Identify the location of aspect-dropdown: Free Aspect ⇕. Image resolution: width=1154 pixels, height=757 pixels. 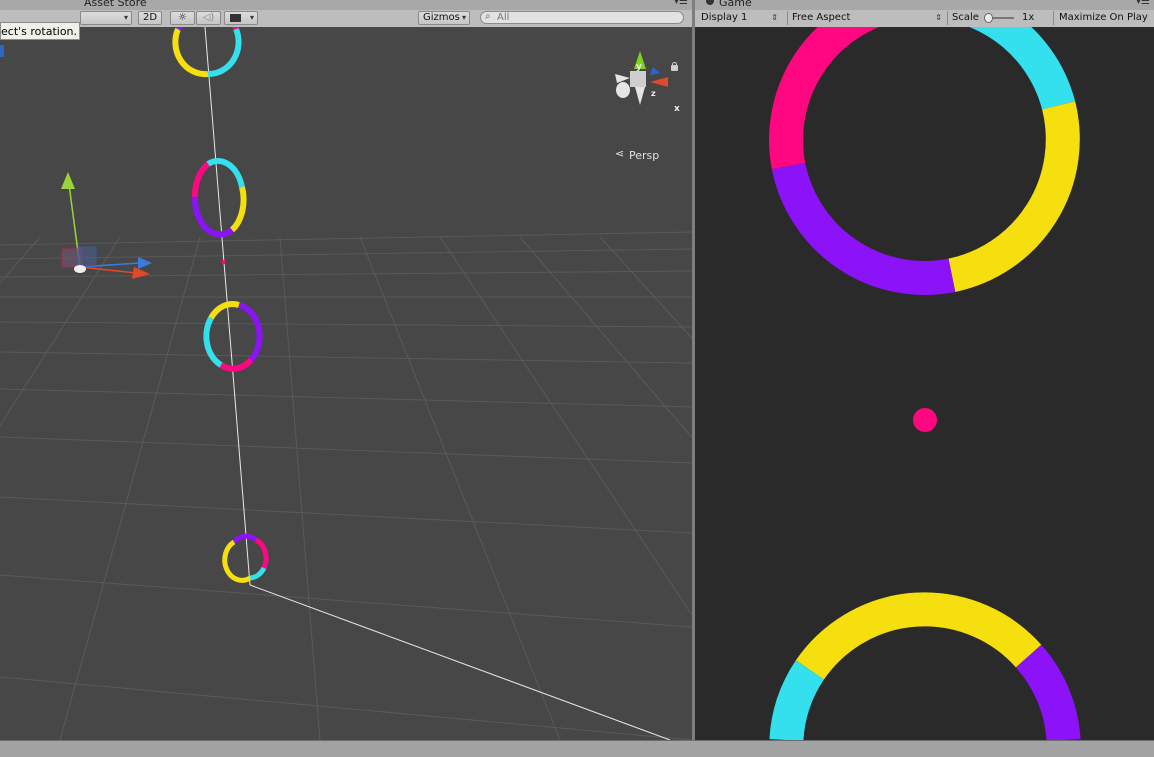
(866, 18).